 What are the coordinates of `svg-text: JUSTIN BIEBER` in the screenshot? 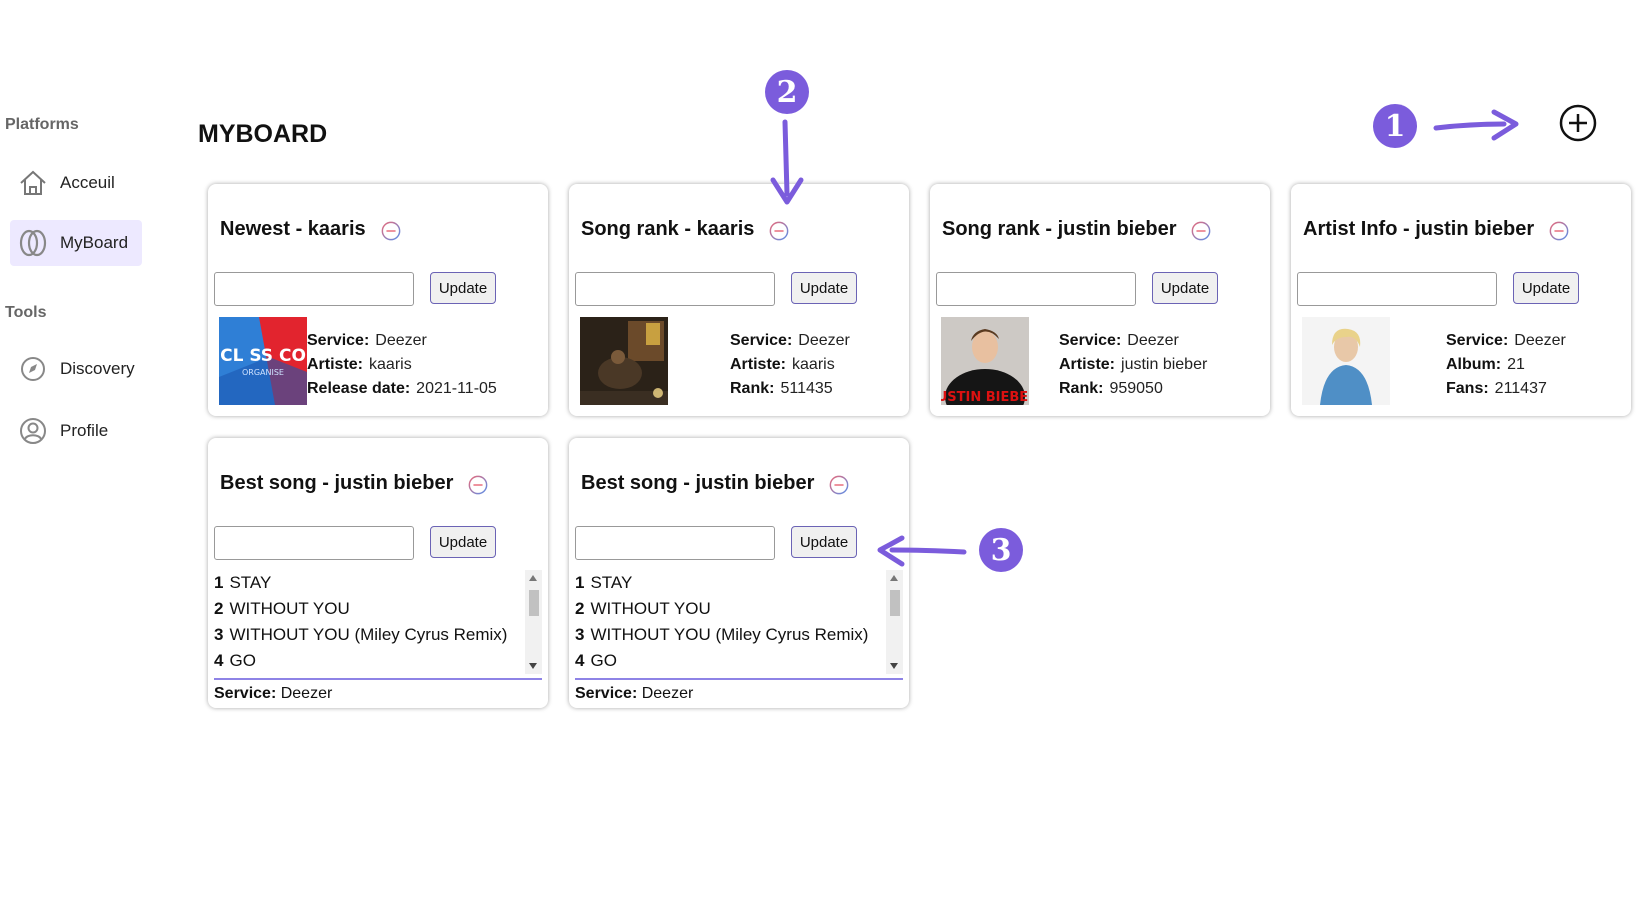 It's located at (985, 397).